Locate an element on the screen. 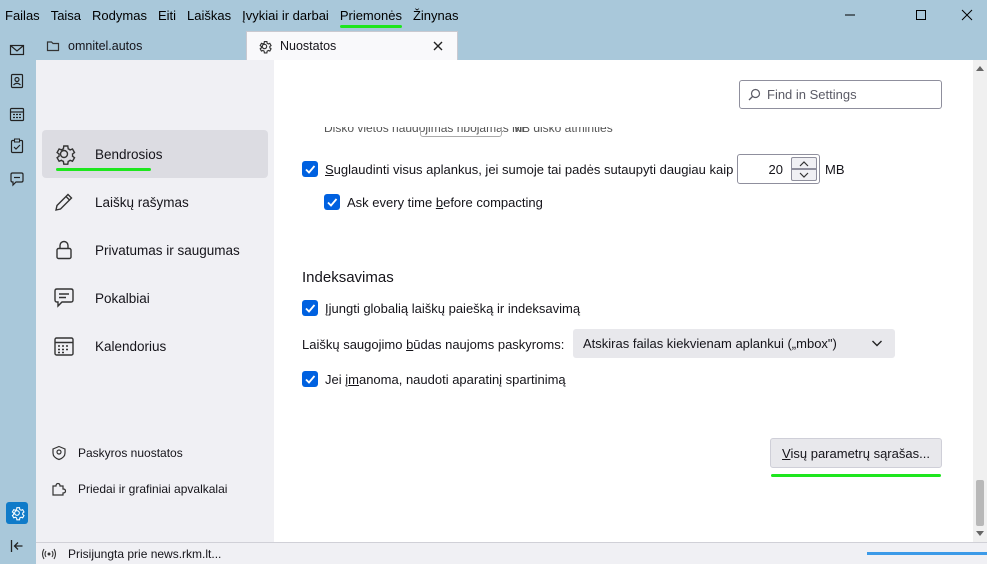 The height and width of the screenshot is (564, 987). category-calendar: Kalendorius is located at coordinates (155, 346).